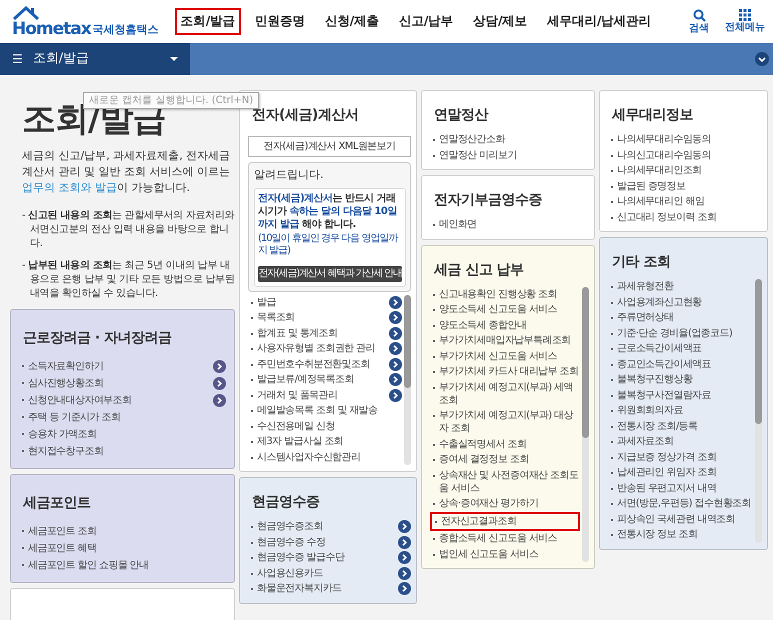  What do you see at coordinates (462, 115) in the screenshot?
I see `card-title: 연말정산` at bounding box center [462, 115].